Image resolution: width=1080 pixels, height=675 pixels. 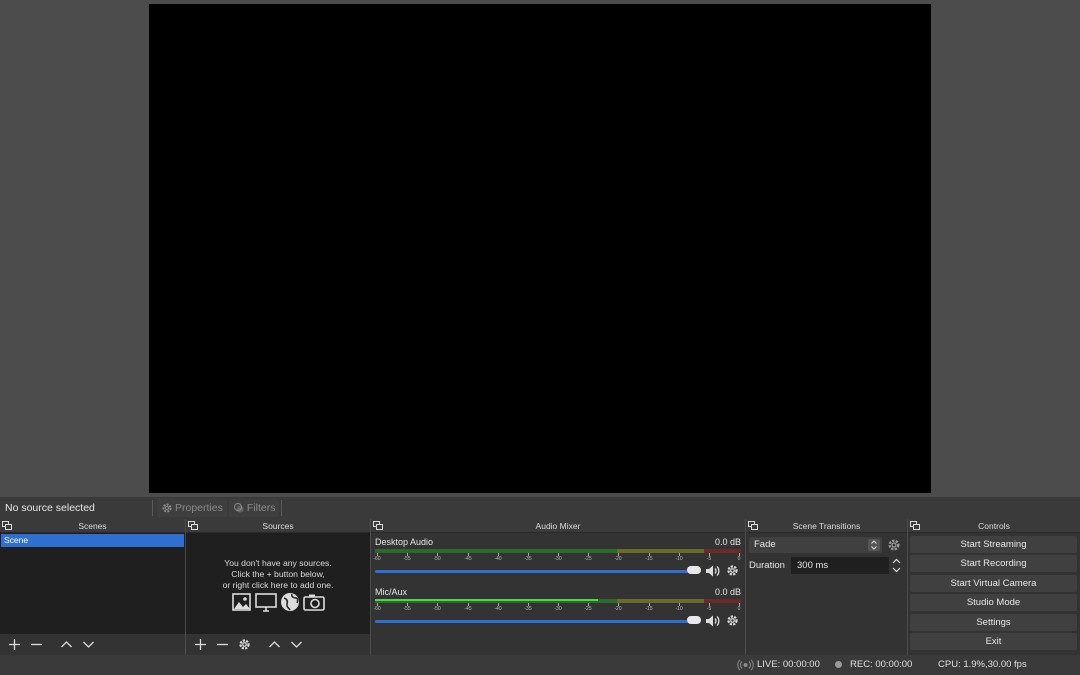 What do you see at coordinates (66, 645) in the screenshot?
I see `move-scene-up-button` at bounding box center [66, 645].